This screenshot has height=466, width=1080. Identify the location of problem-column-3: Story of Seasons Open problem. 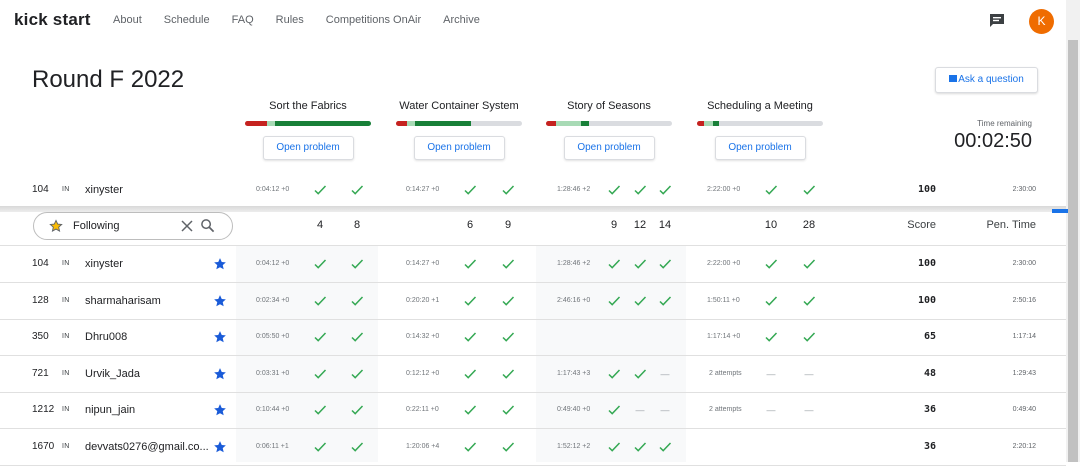
(609, 130).